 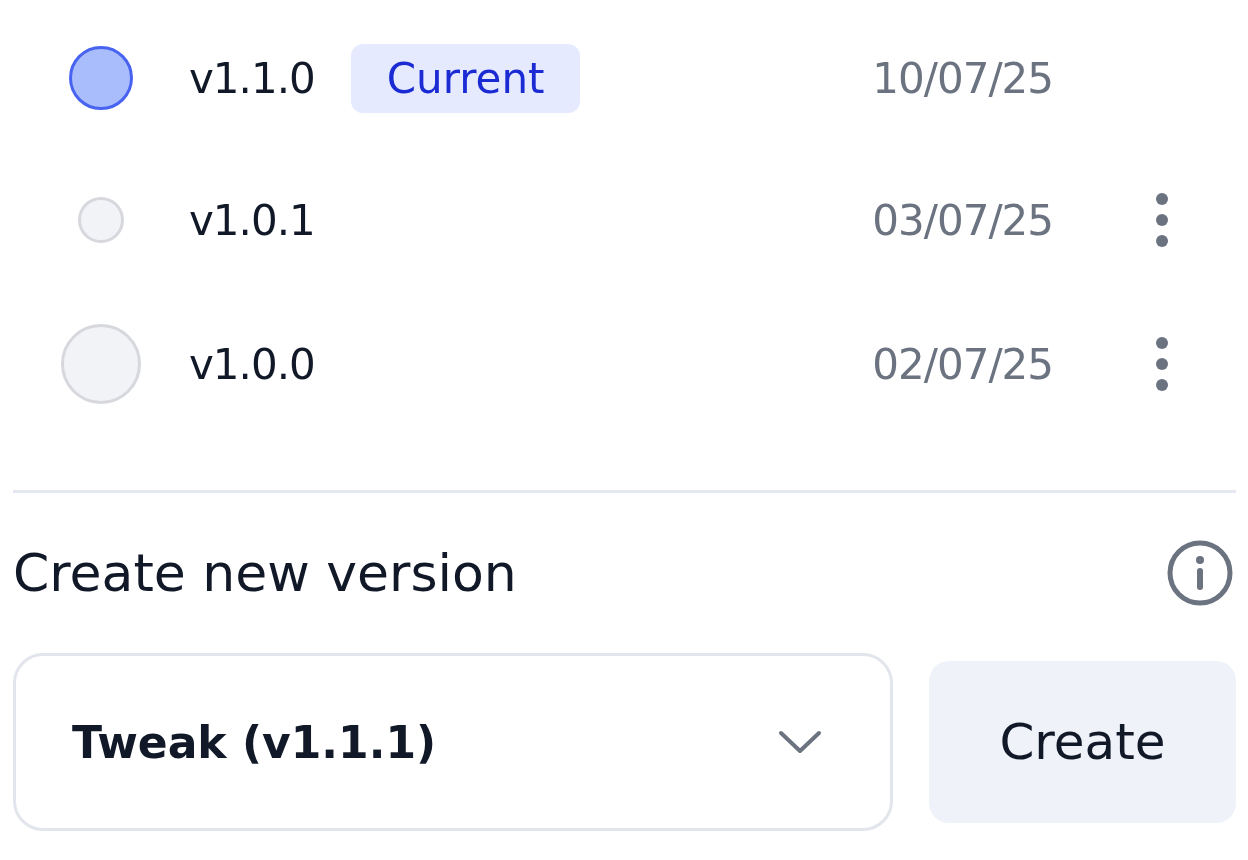 What do you see at coordinates (962, 364) in the screenshot?
I see `version-date: 02/07/25` at bounding box center [962, 364].